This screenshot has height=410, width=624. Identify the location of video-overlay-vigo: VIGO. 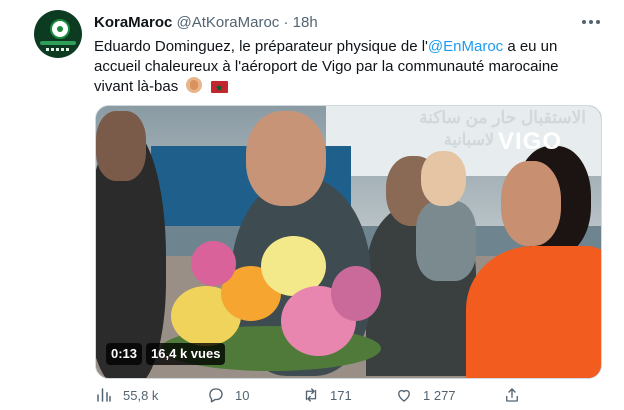
(530, 141).